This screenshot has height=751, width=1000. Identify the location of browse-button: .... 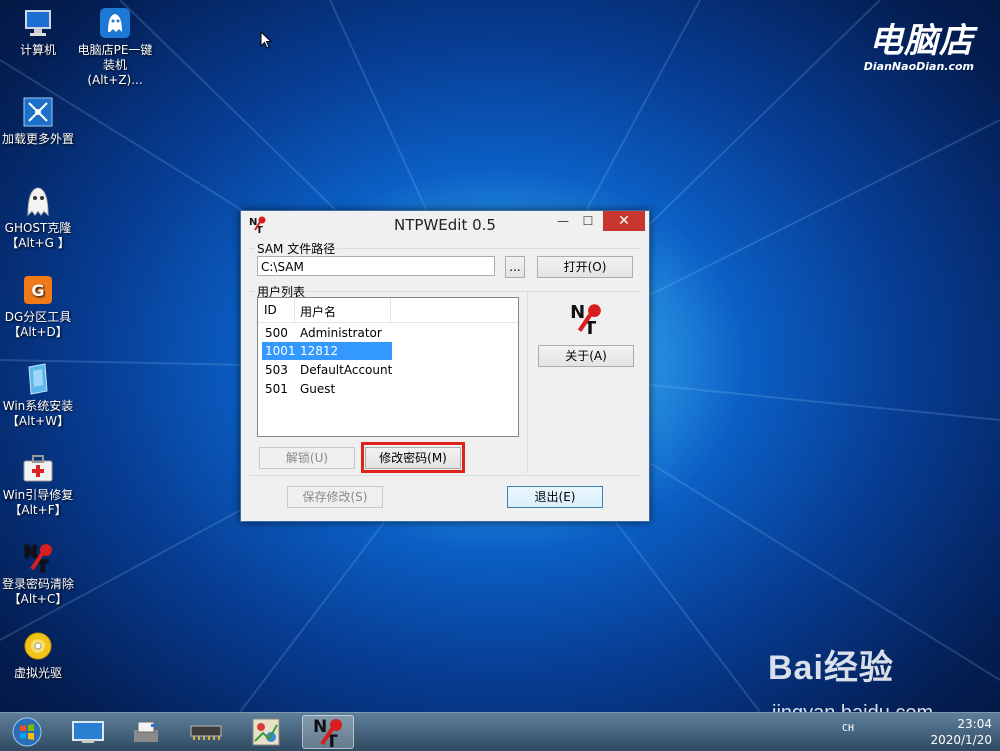
(515, 267).